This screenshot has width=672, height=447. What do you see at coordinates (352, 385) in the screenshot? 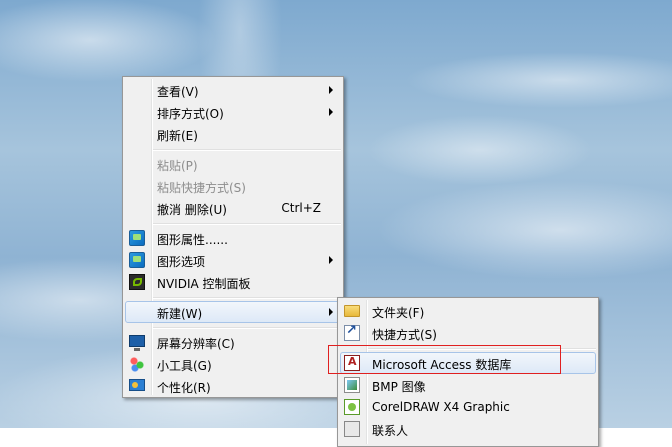
I see `bmp-icon` at bounding box center [352, 385].